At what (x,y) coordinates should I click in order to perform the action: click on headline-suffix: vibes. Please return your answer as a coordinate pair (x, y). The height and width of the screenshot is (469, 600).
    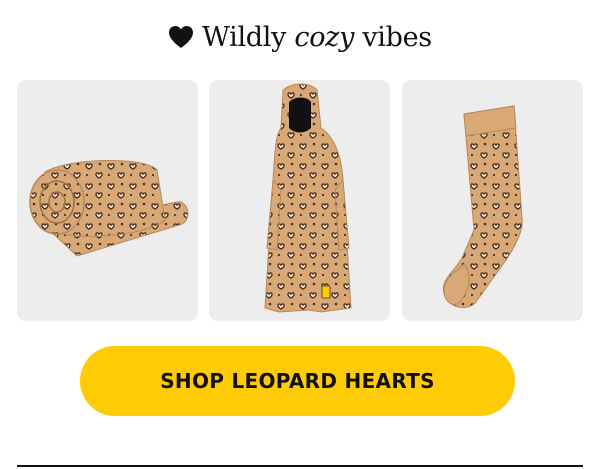
    Looking at the image, I should click on (397, 37).